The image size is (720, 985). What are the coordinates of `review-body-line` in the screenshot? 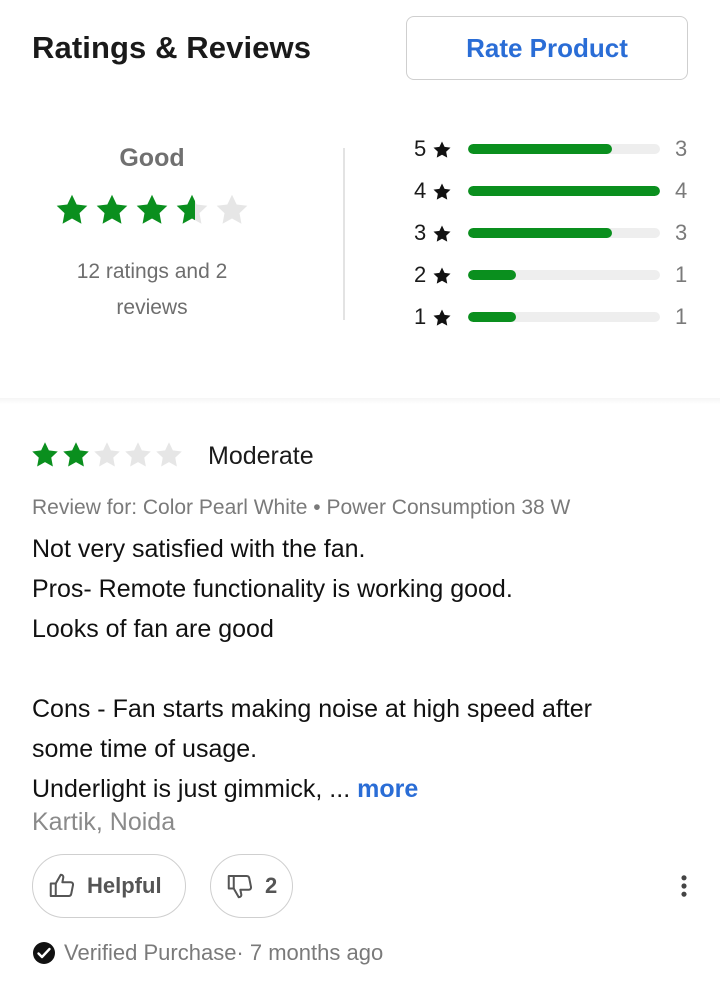 It's located at (372, 669).